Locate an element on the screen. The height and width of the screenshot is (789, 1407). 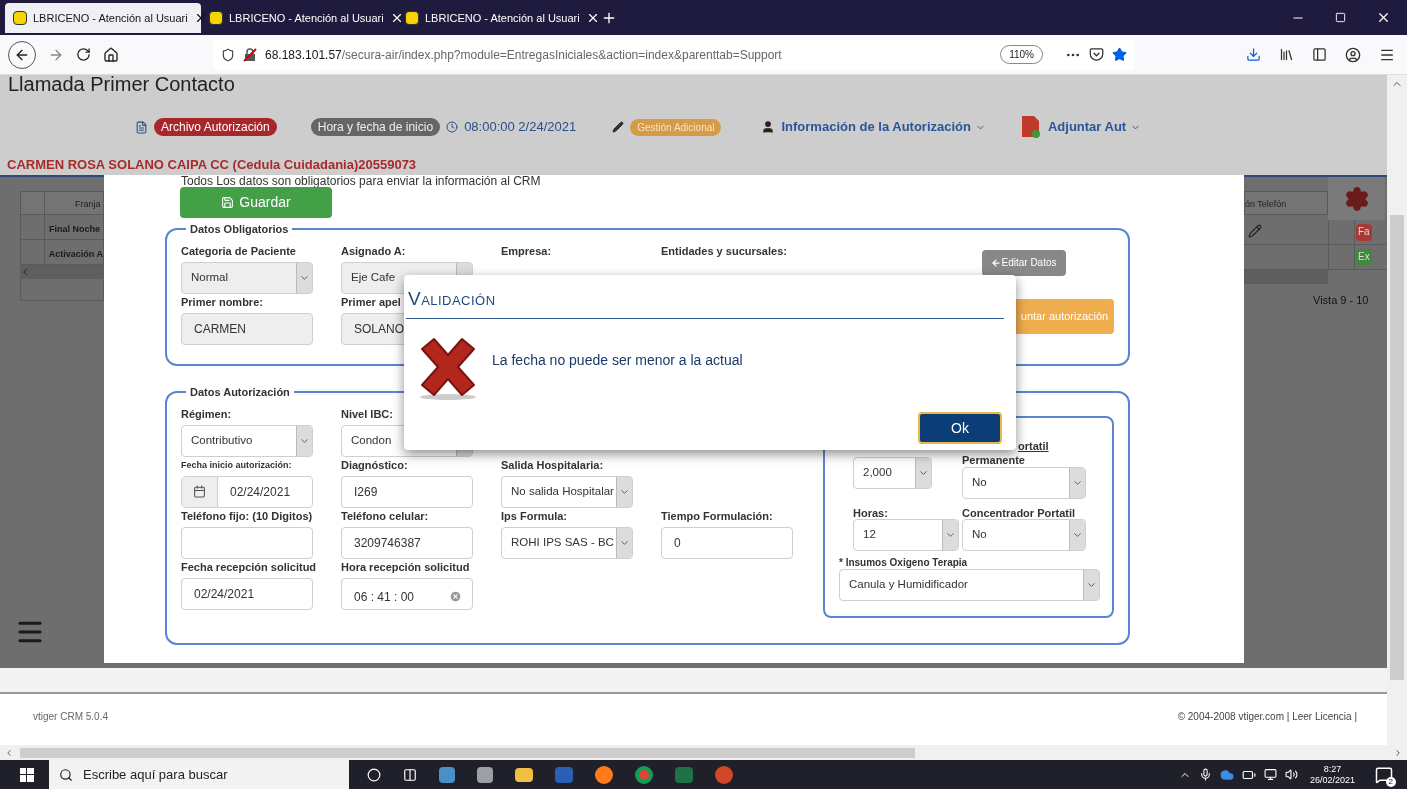
library-icon is located at coordinates (1286, 54).